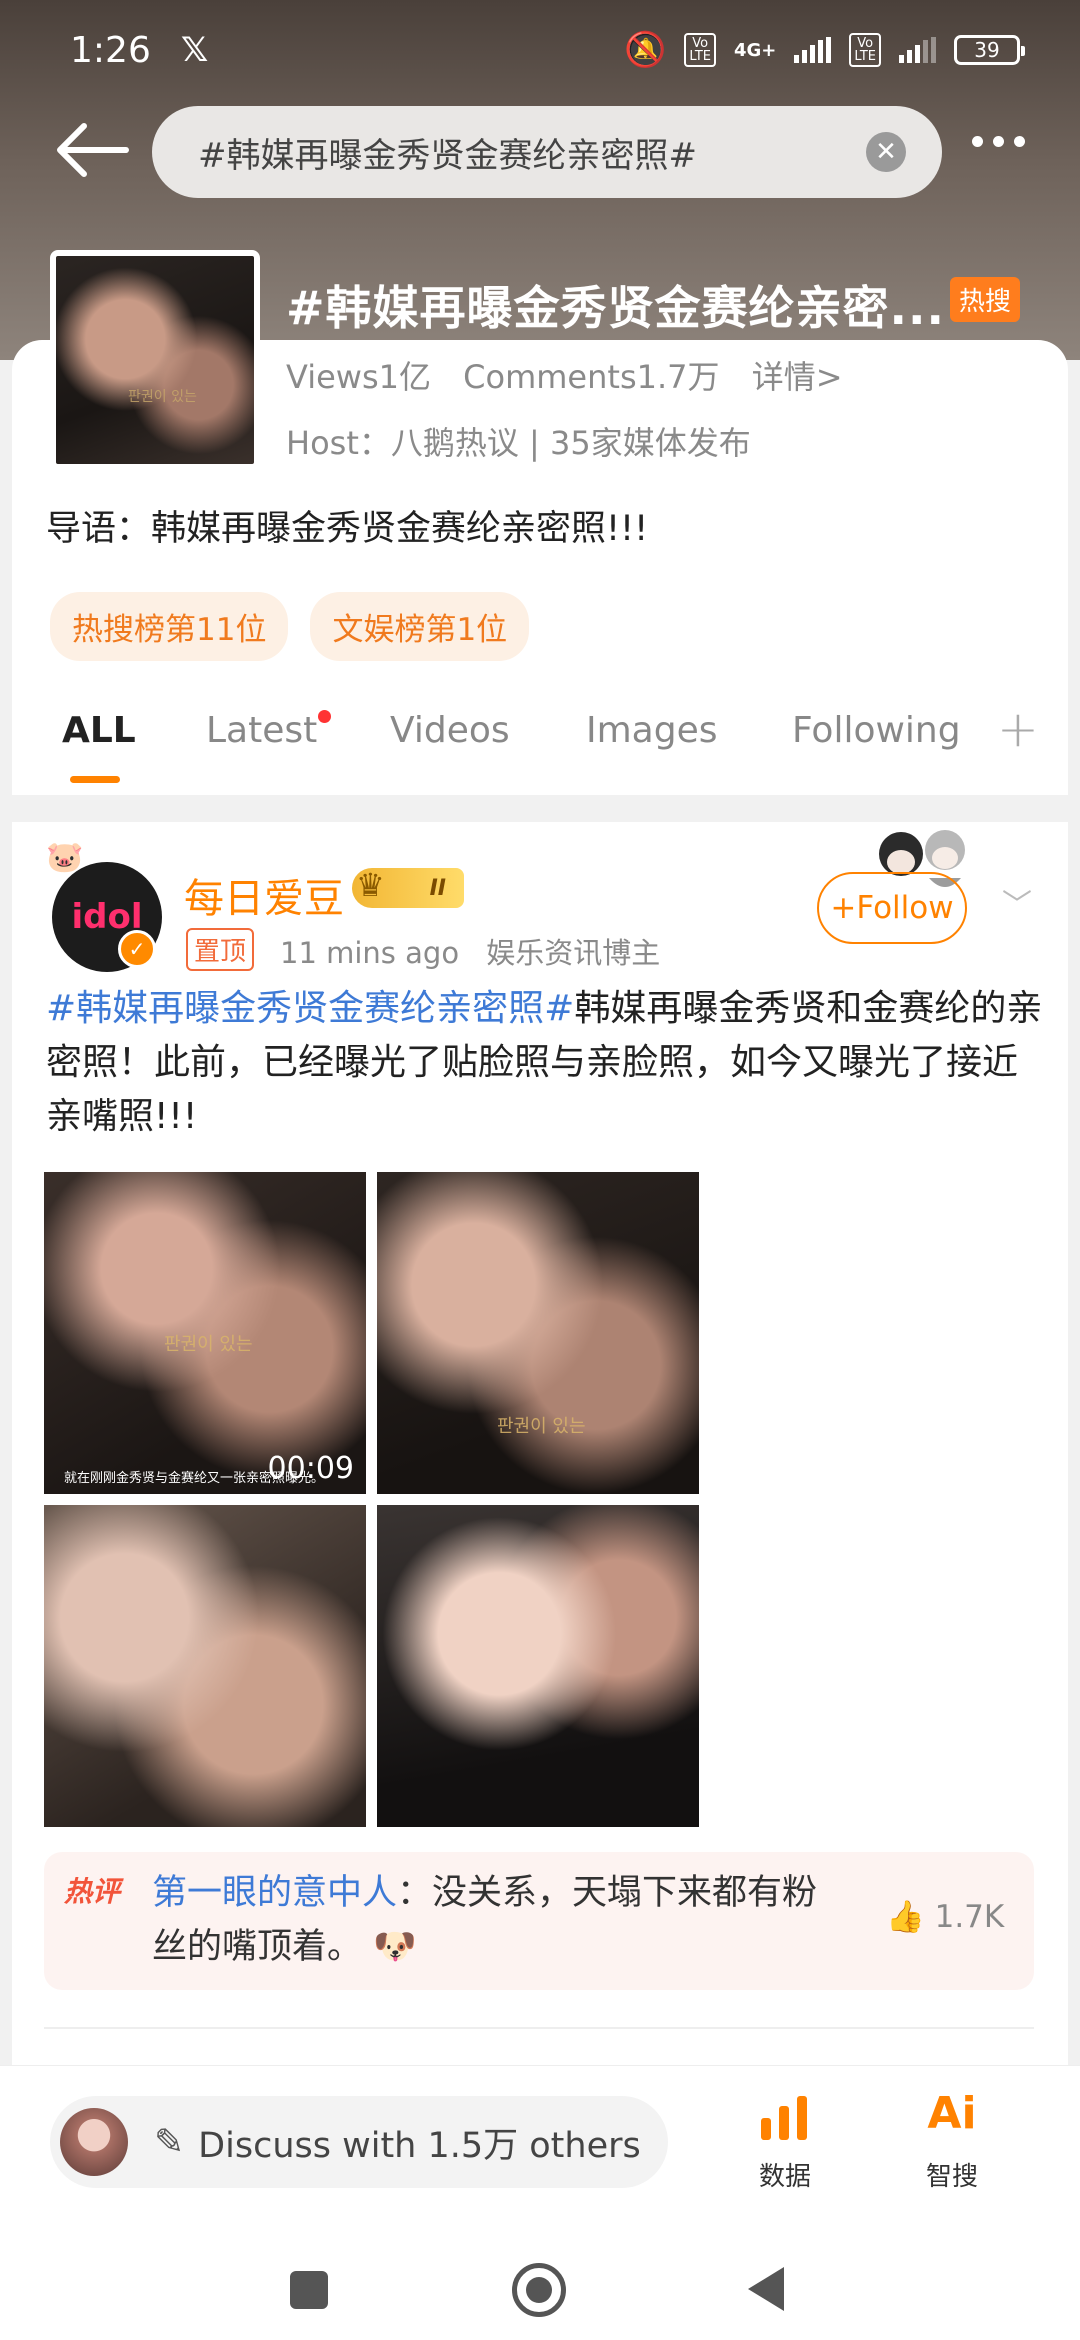 The width and height of the screenshot is (1080, 2340). Describe the element at coordinates (813, 50) in the screenshot. I see `signal-icon` at that location.